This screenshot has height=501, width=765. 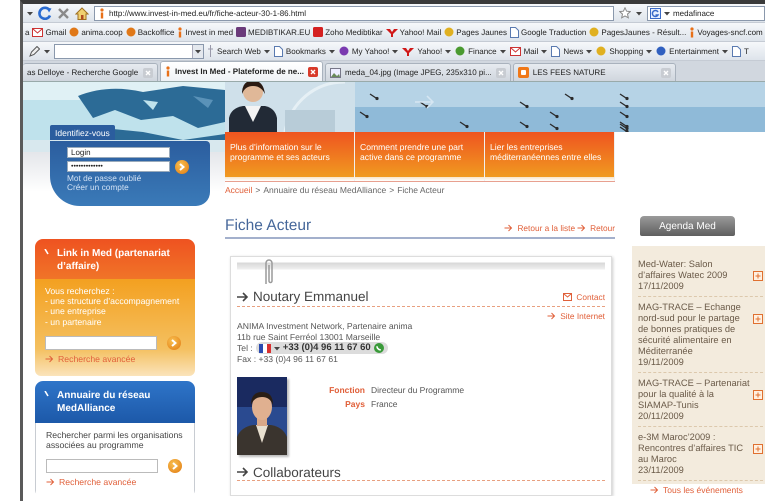 What do you see at coordinates (45, 13) in the screenshot?
I see `reload-icon` at bounding box center [45, 13].